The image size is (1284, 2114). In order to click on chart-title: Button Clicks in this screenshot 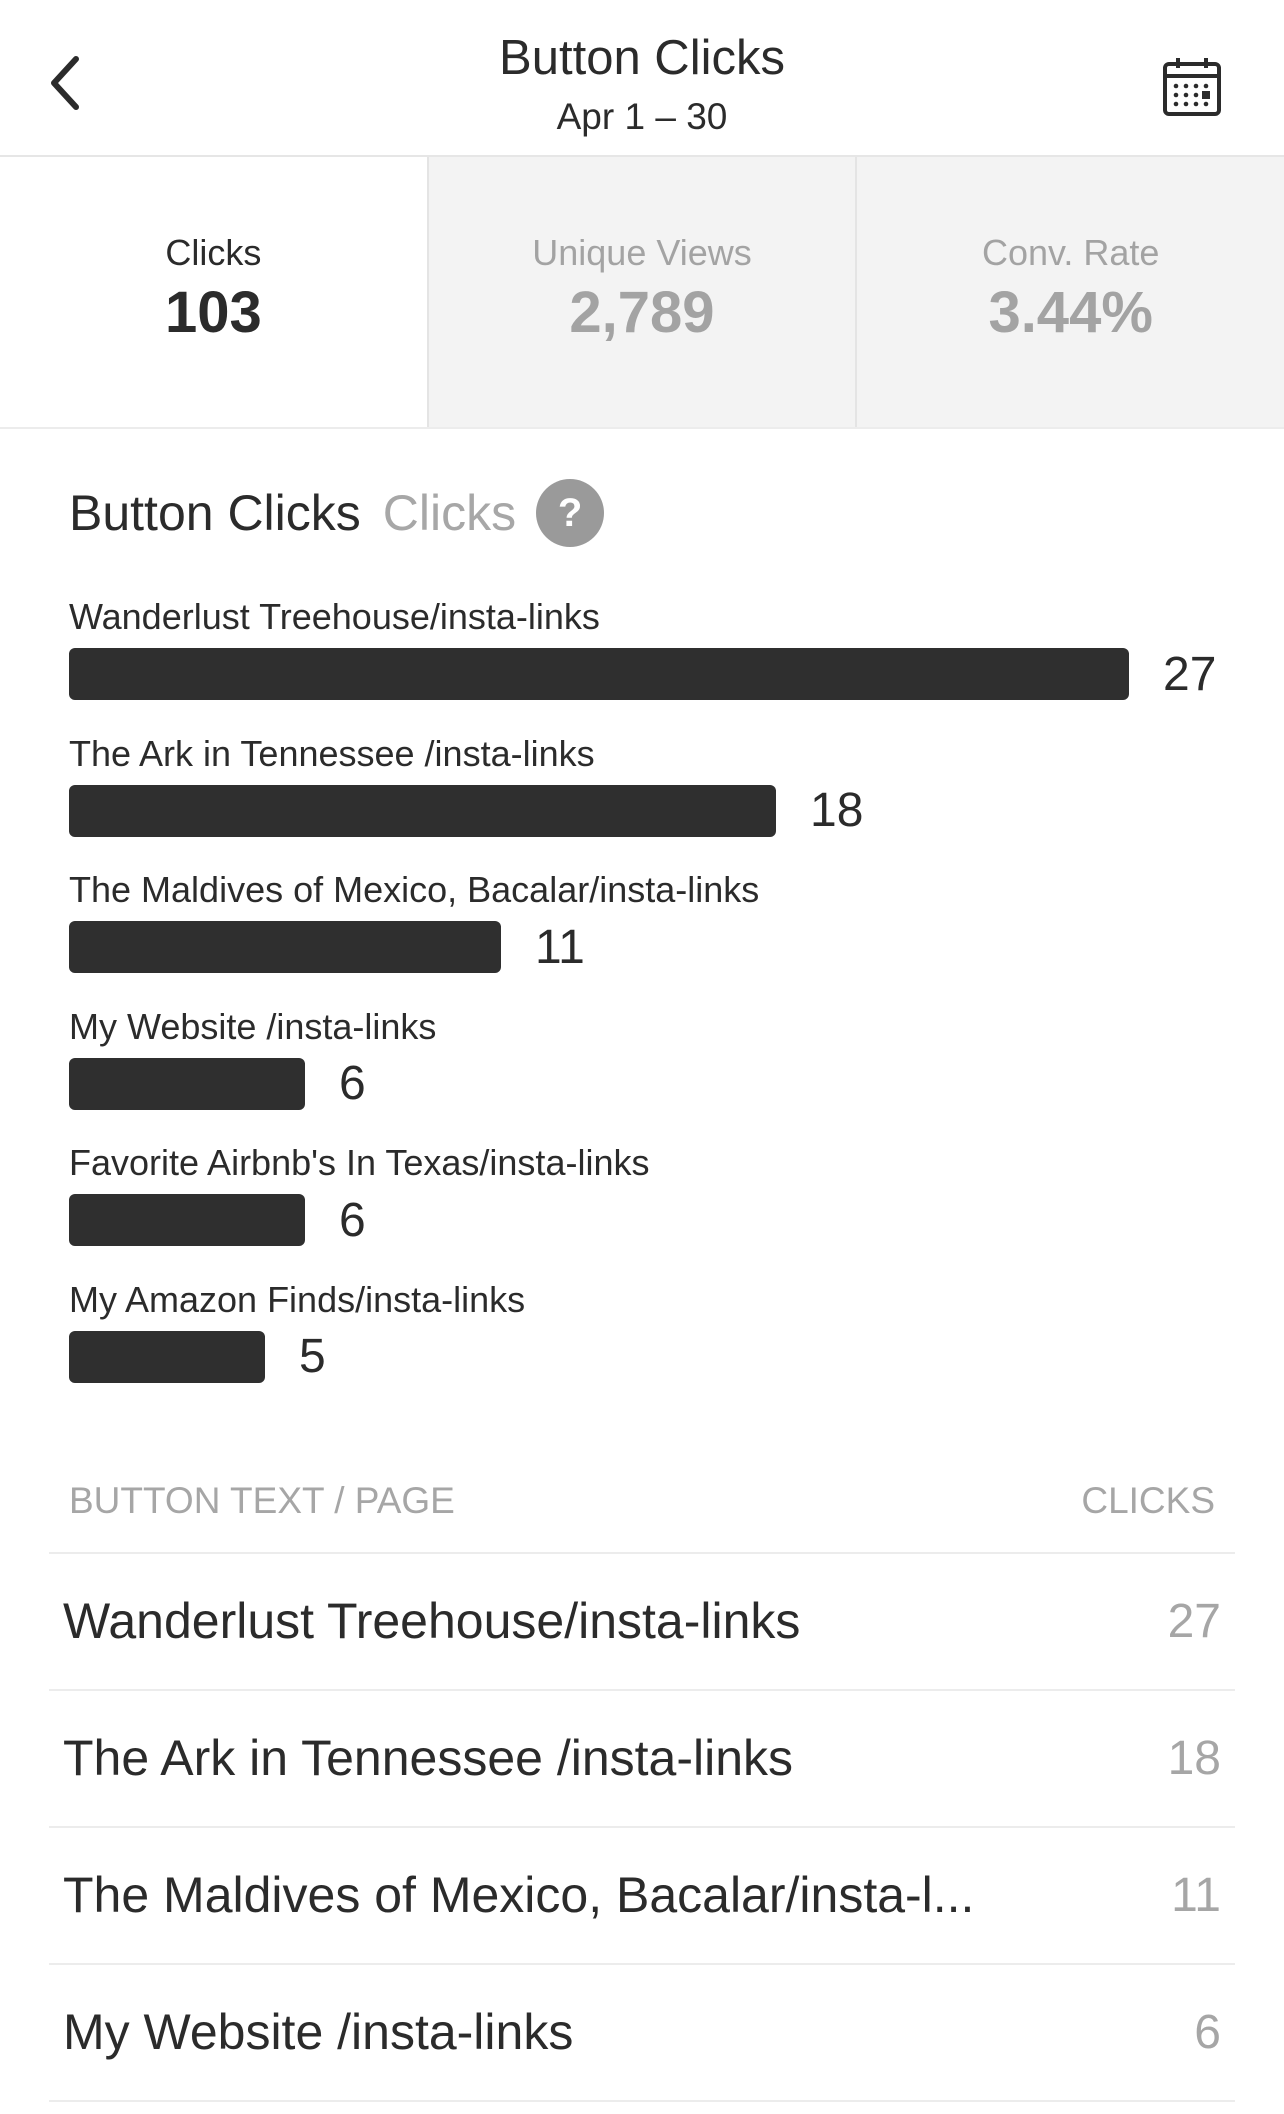, I will do `click(215, 513)`.